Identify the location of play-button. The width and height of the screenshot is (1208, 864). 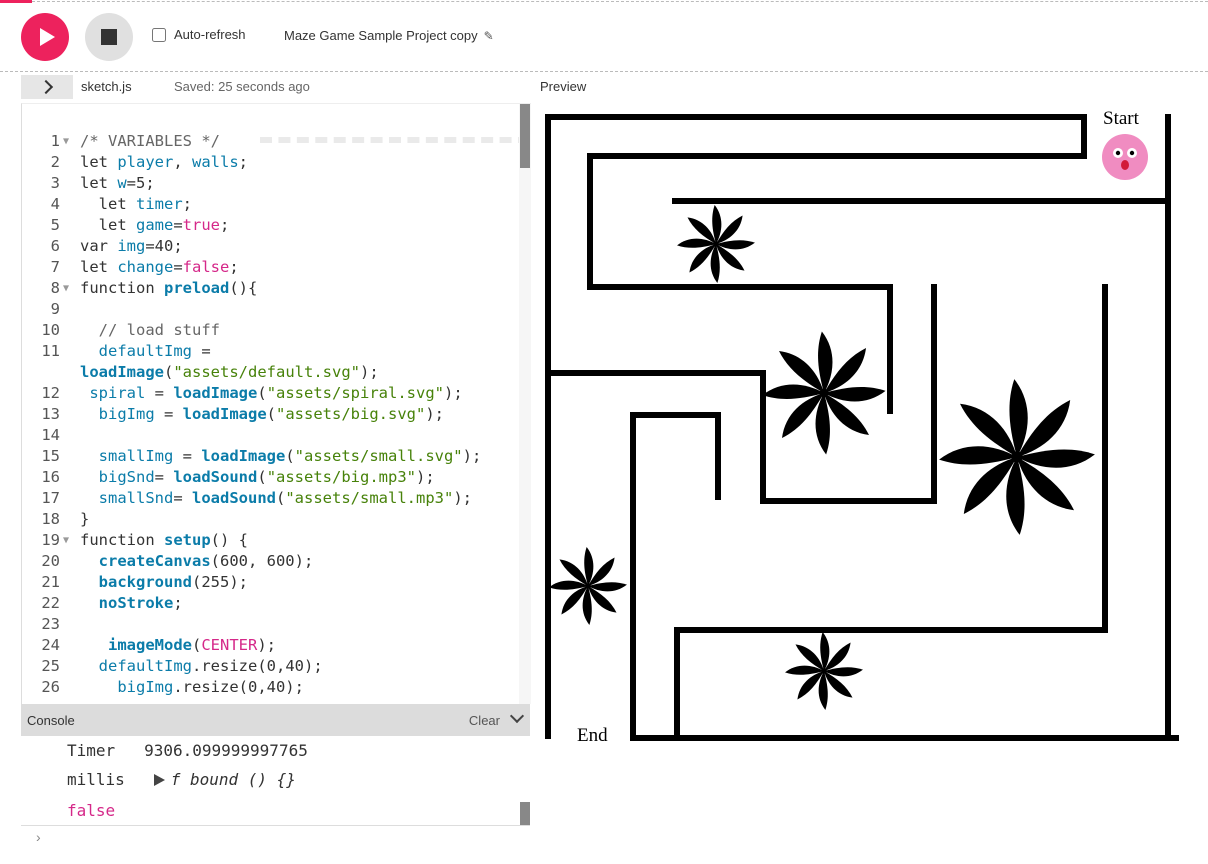
(45, 37).